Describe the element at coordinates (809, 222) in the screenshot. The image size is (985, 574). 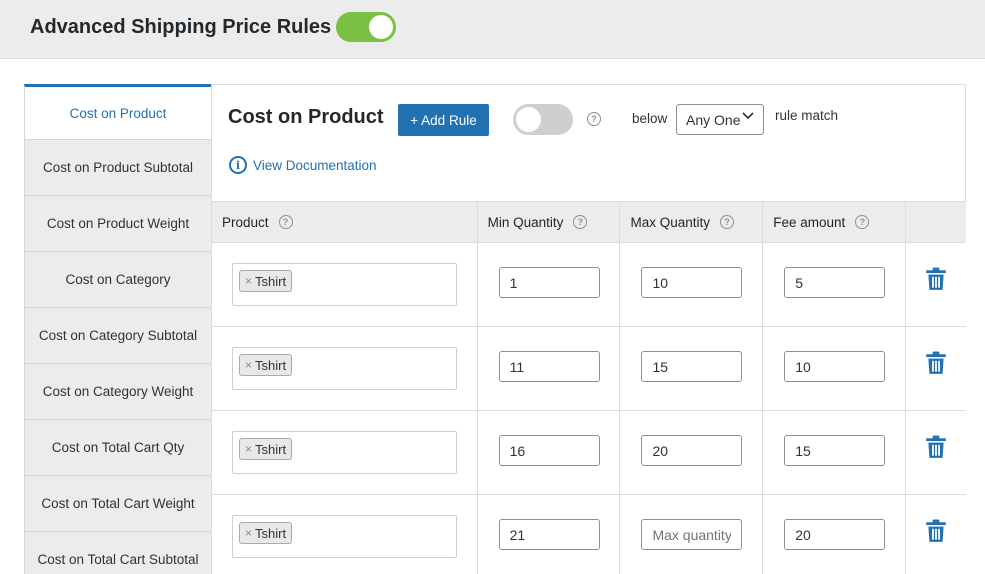
I see `column-header-label: Fee amount` at that location.